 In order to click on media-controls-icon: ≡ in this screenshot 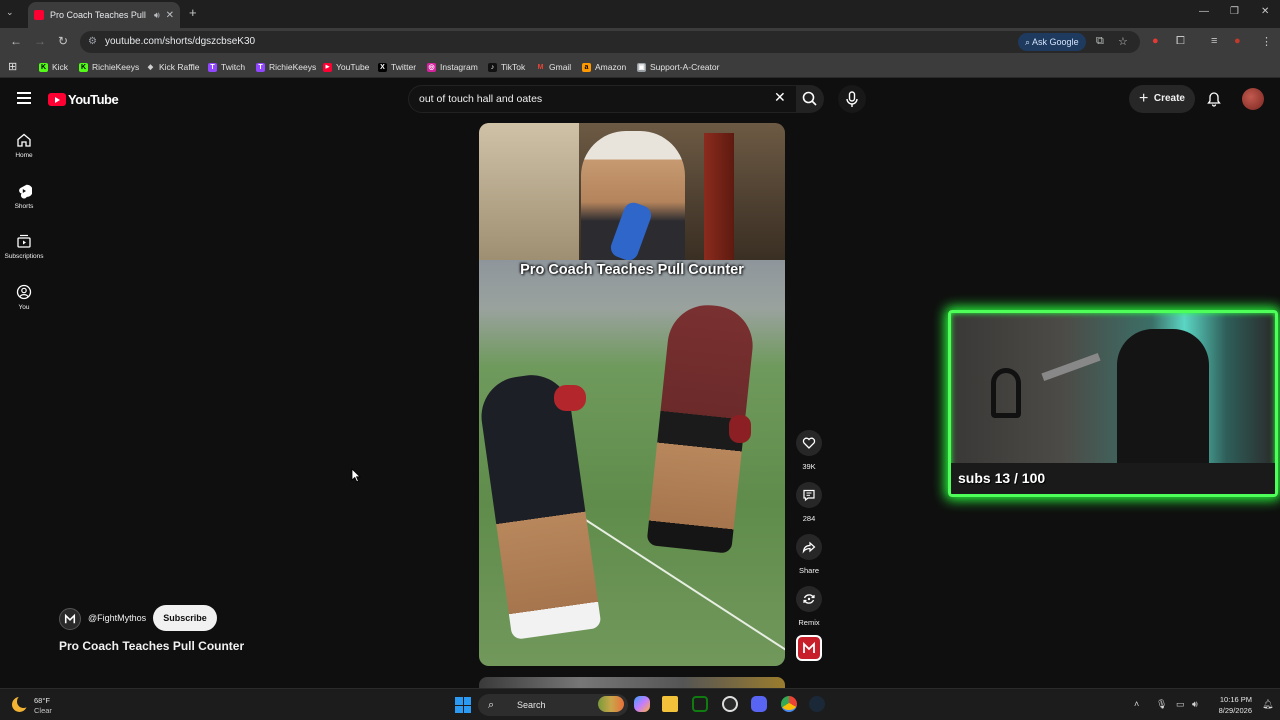, I will do `click(1214, 41)`.